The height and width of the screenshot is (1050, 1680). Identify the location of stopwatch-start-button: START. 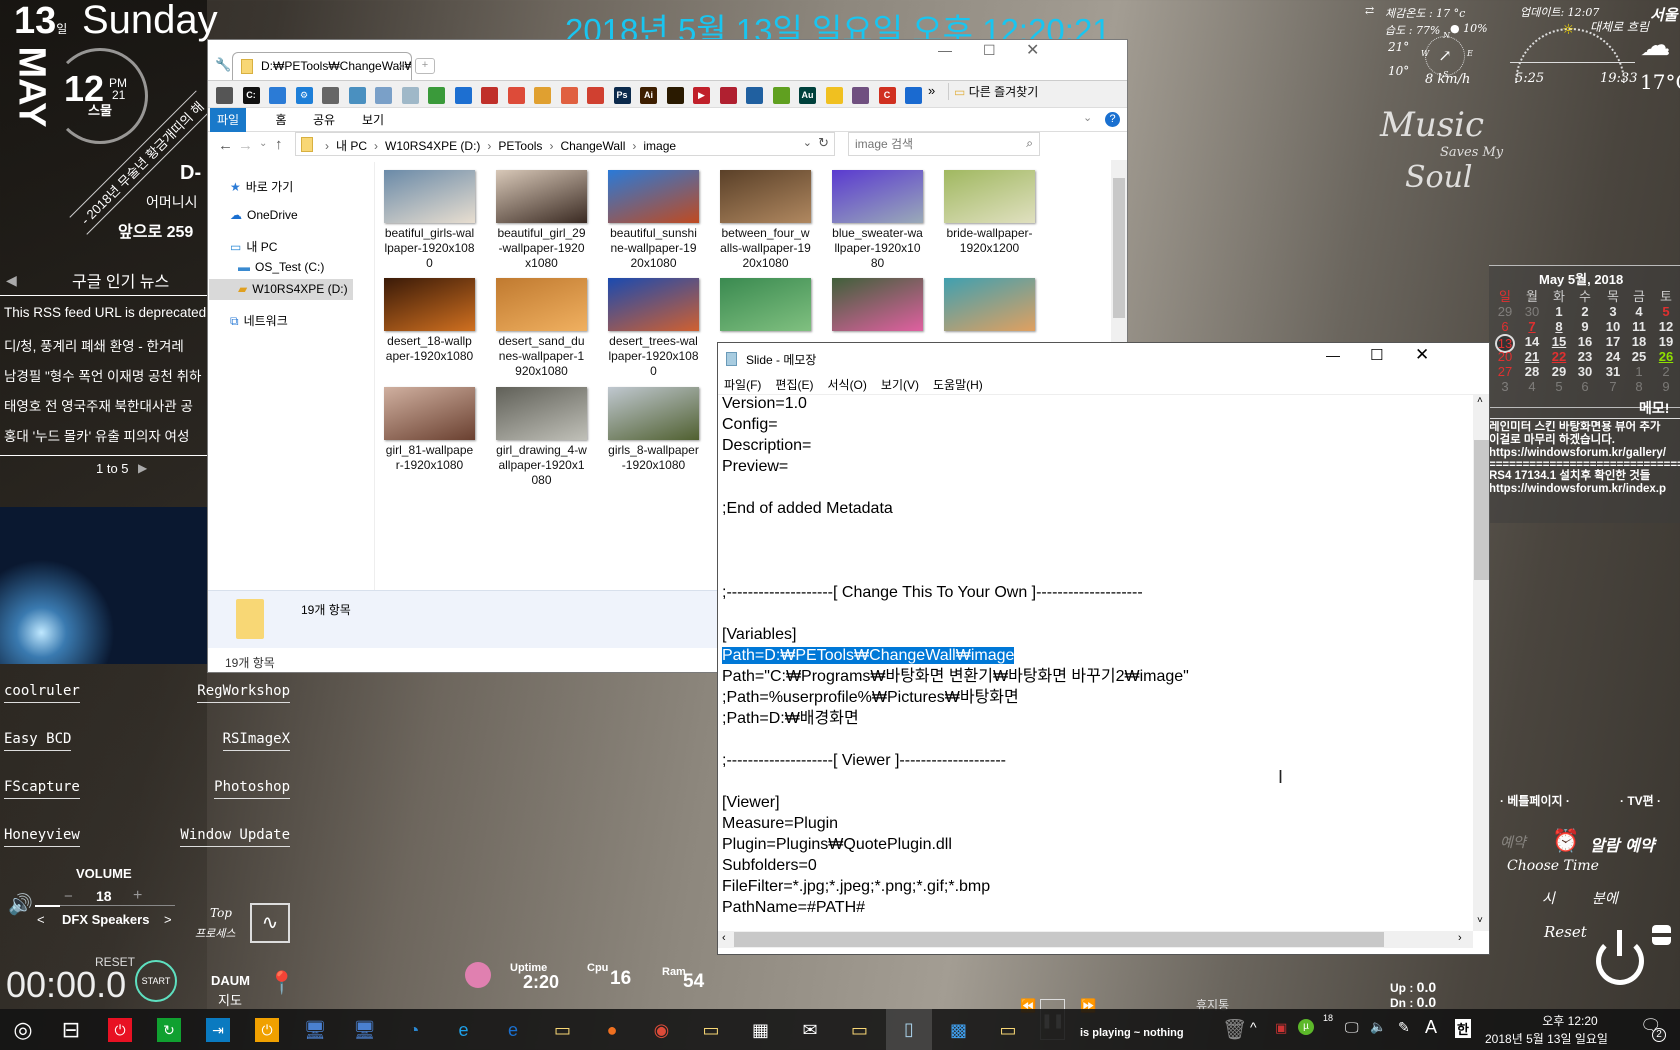
(156, 981).